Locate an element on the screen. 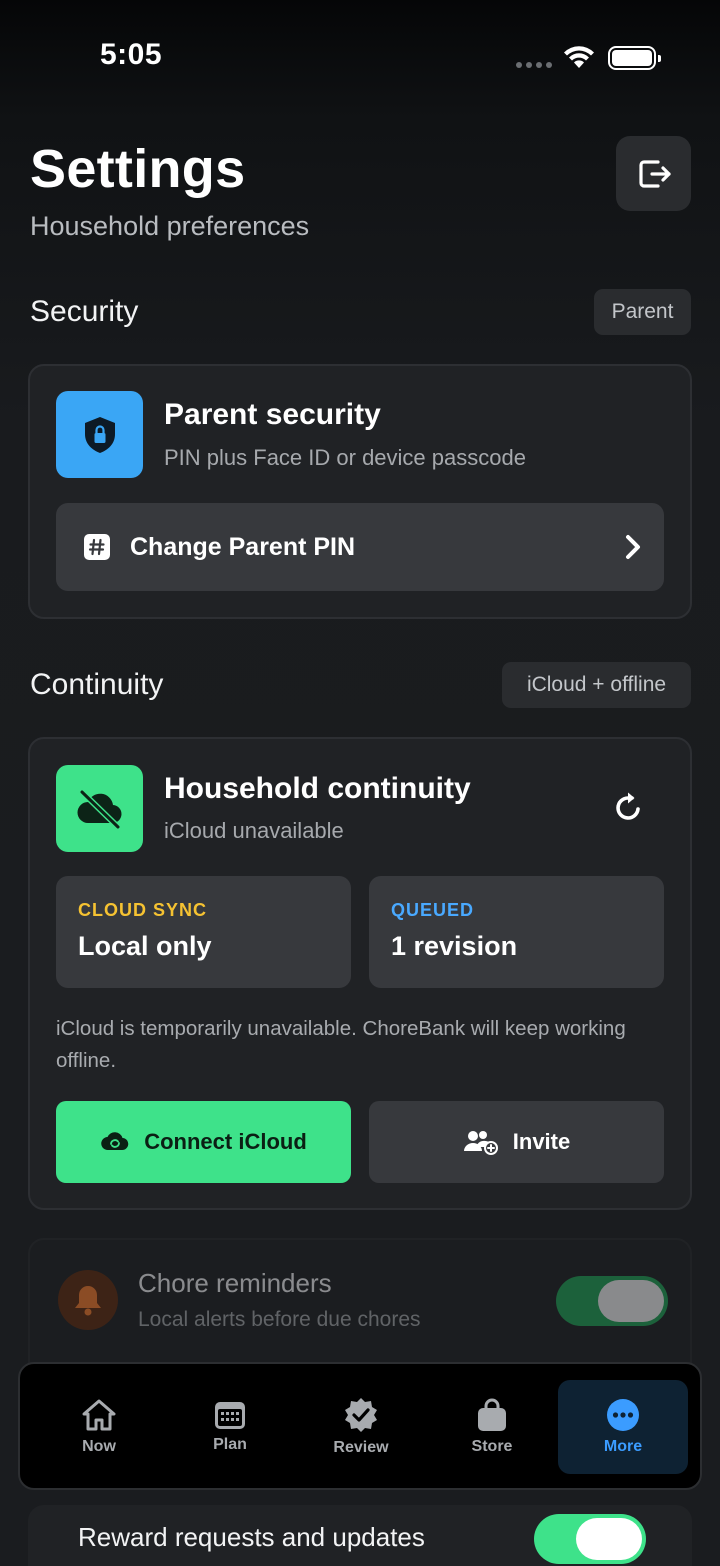 The height and width of the screenshot is (1566, 720). lock-shield-icon is located at coordinates (99, 434).